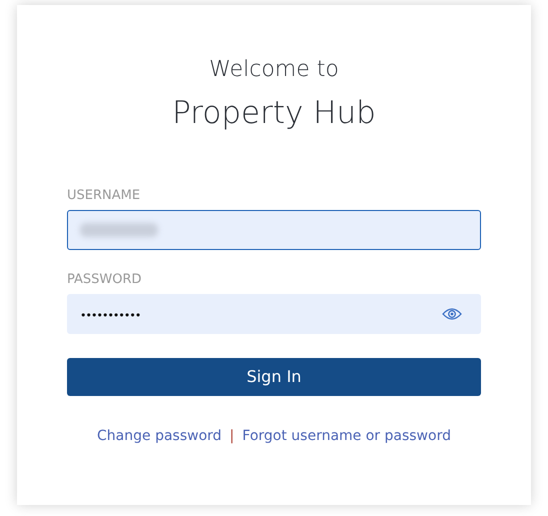 Image resolution: width=548 pixels, height=516 pixels. Describe the element at coordinates (104, 279) in the screenshot. I see `field-label: PASSWORD` at that location.